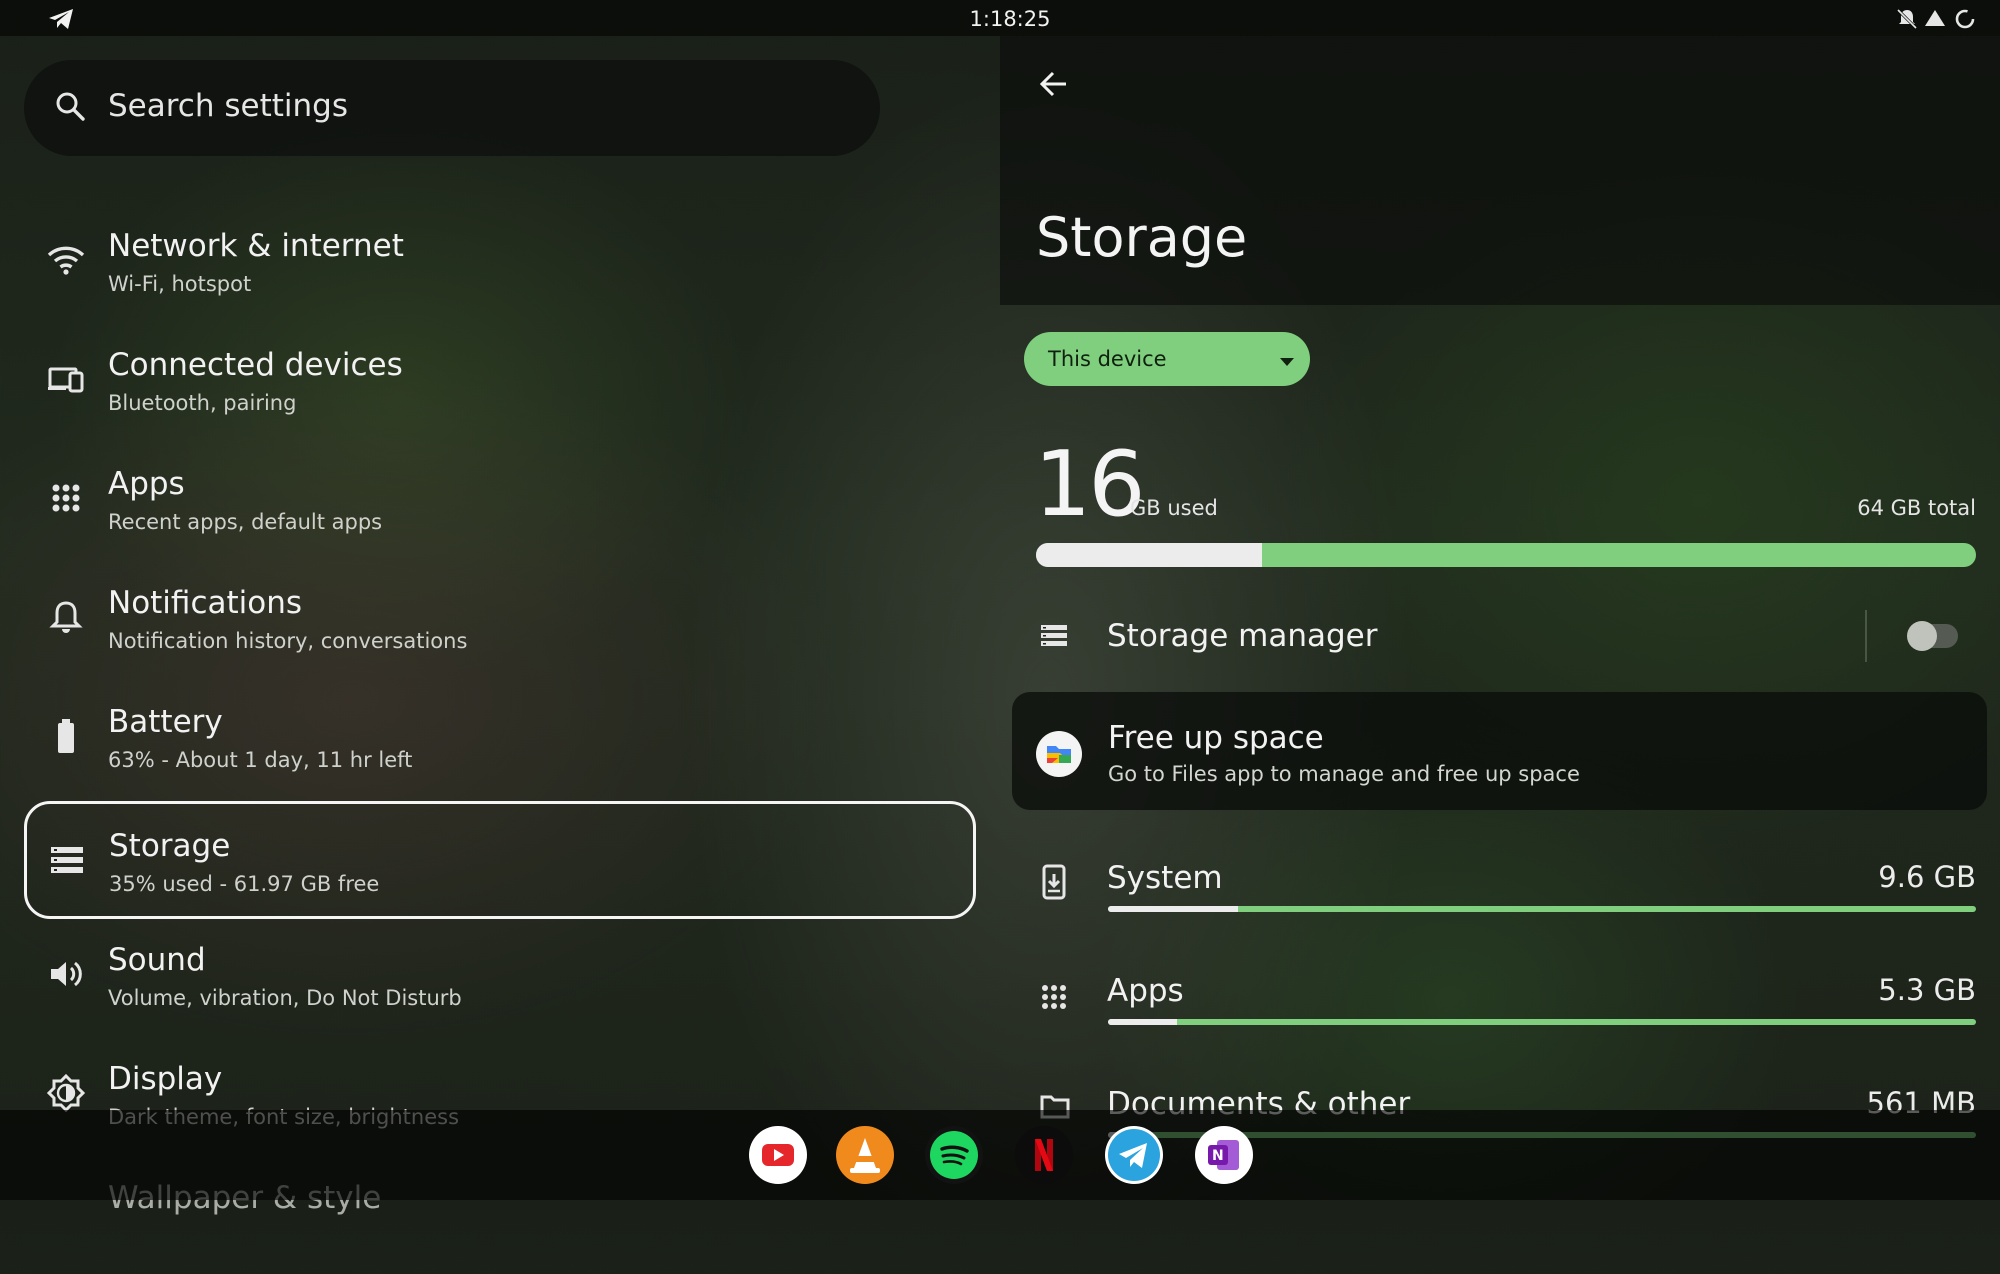 Image resolution: width=2000 pixels, height=1274 pixels. Describe the element at coordinates (255, 365) in the screenshot. I see `menu-item-title: Connected devices` at that location.